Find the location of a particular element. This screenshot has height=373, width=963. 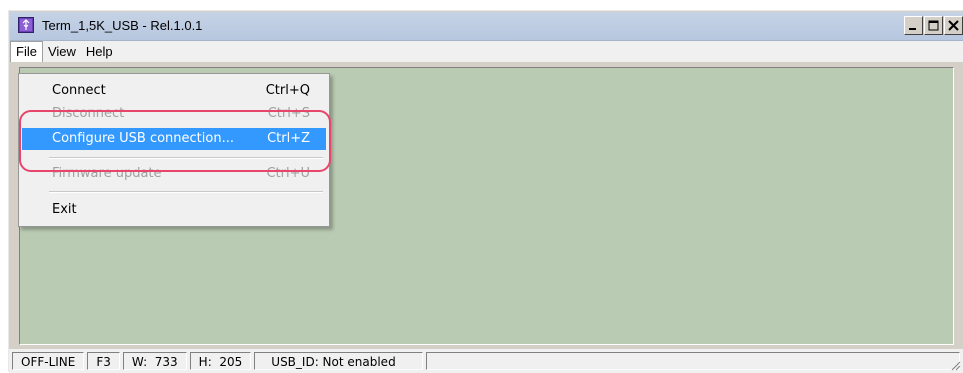

menu-item-shortcut: Ctrl+Z is located at coordinates (288, 138).